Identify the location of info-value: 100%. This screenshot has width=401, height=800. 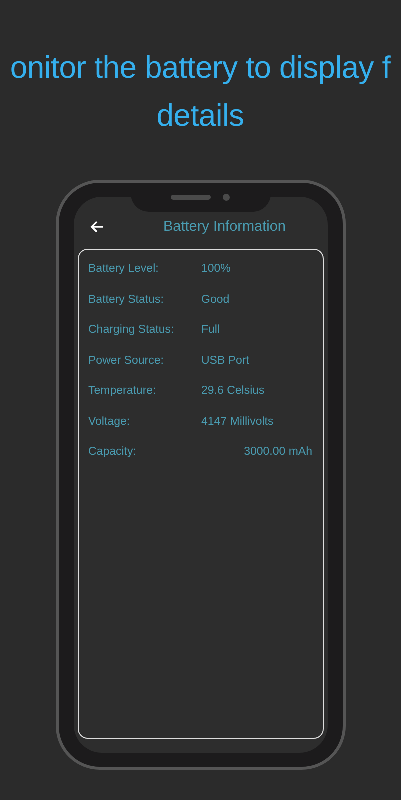
(216, 269).